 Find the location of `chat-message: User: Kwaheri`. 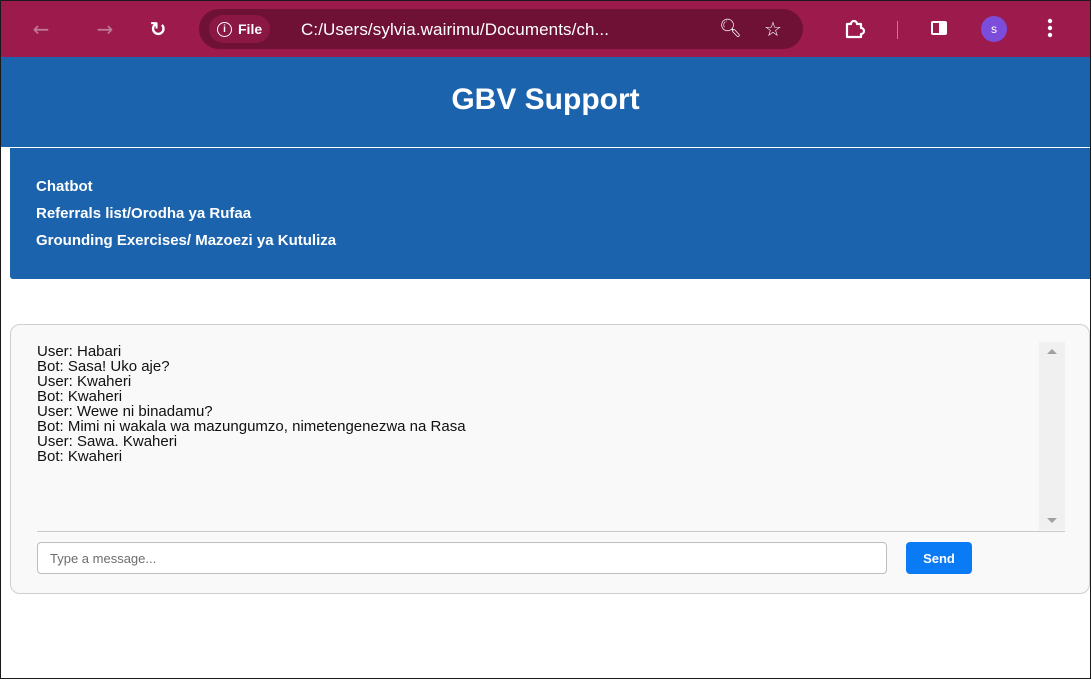

chat-message: User: Kwaheri is located at coordinates (84, 381).